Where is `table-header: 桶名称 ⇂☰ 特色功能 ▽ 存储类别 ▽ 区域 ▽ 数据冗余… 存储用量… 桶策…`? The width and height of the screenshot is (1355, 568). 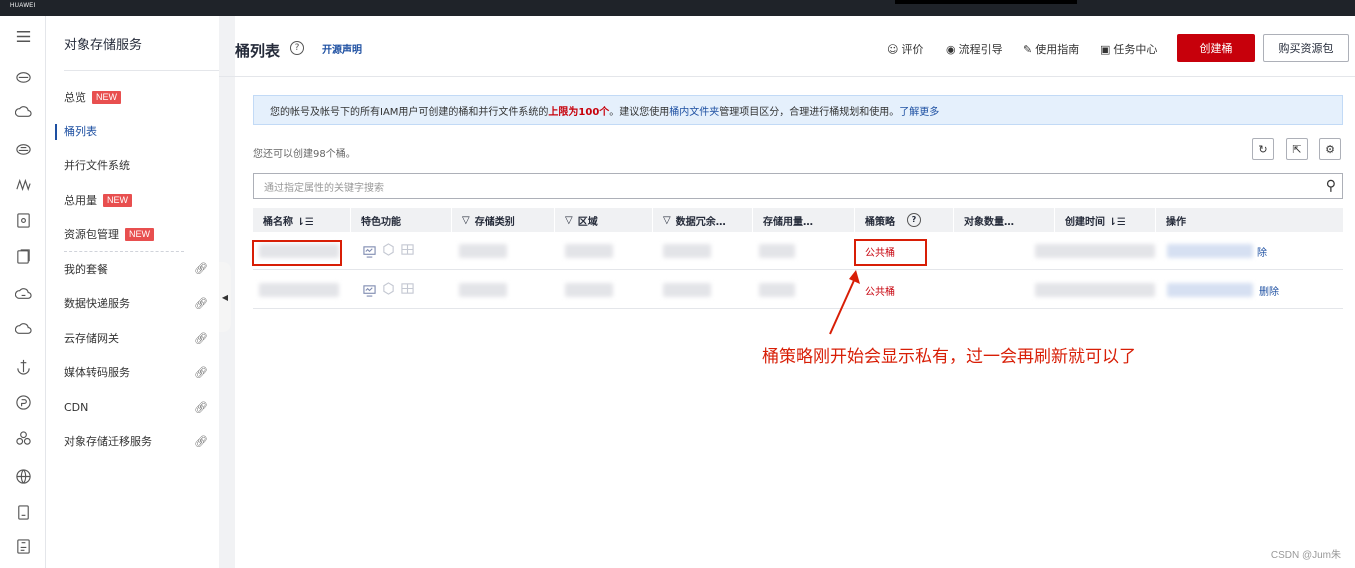 table-header: 桶名称 ⇂☰ 特色功能 ▽ 存储类别 ▽ 区域 ▽ 数据冗余… 存储用量… 桶策… is located at coordinates (798, 220).